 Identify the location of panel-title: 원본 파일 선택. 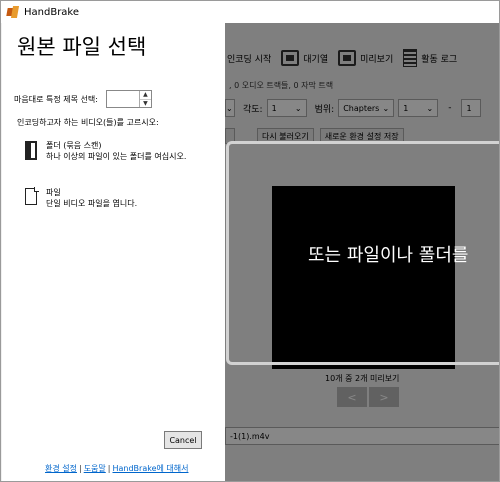
(82, 47).